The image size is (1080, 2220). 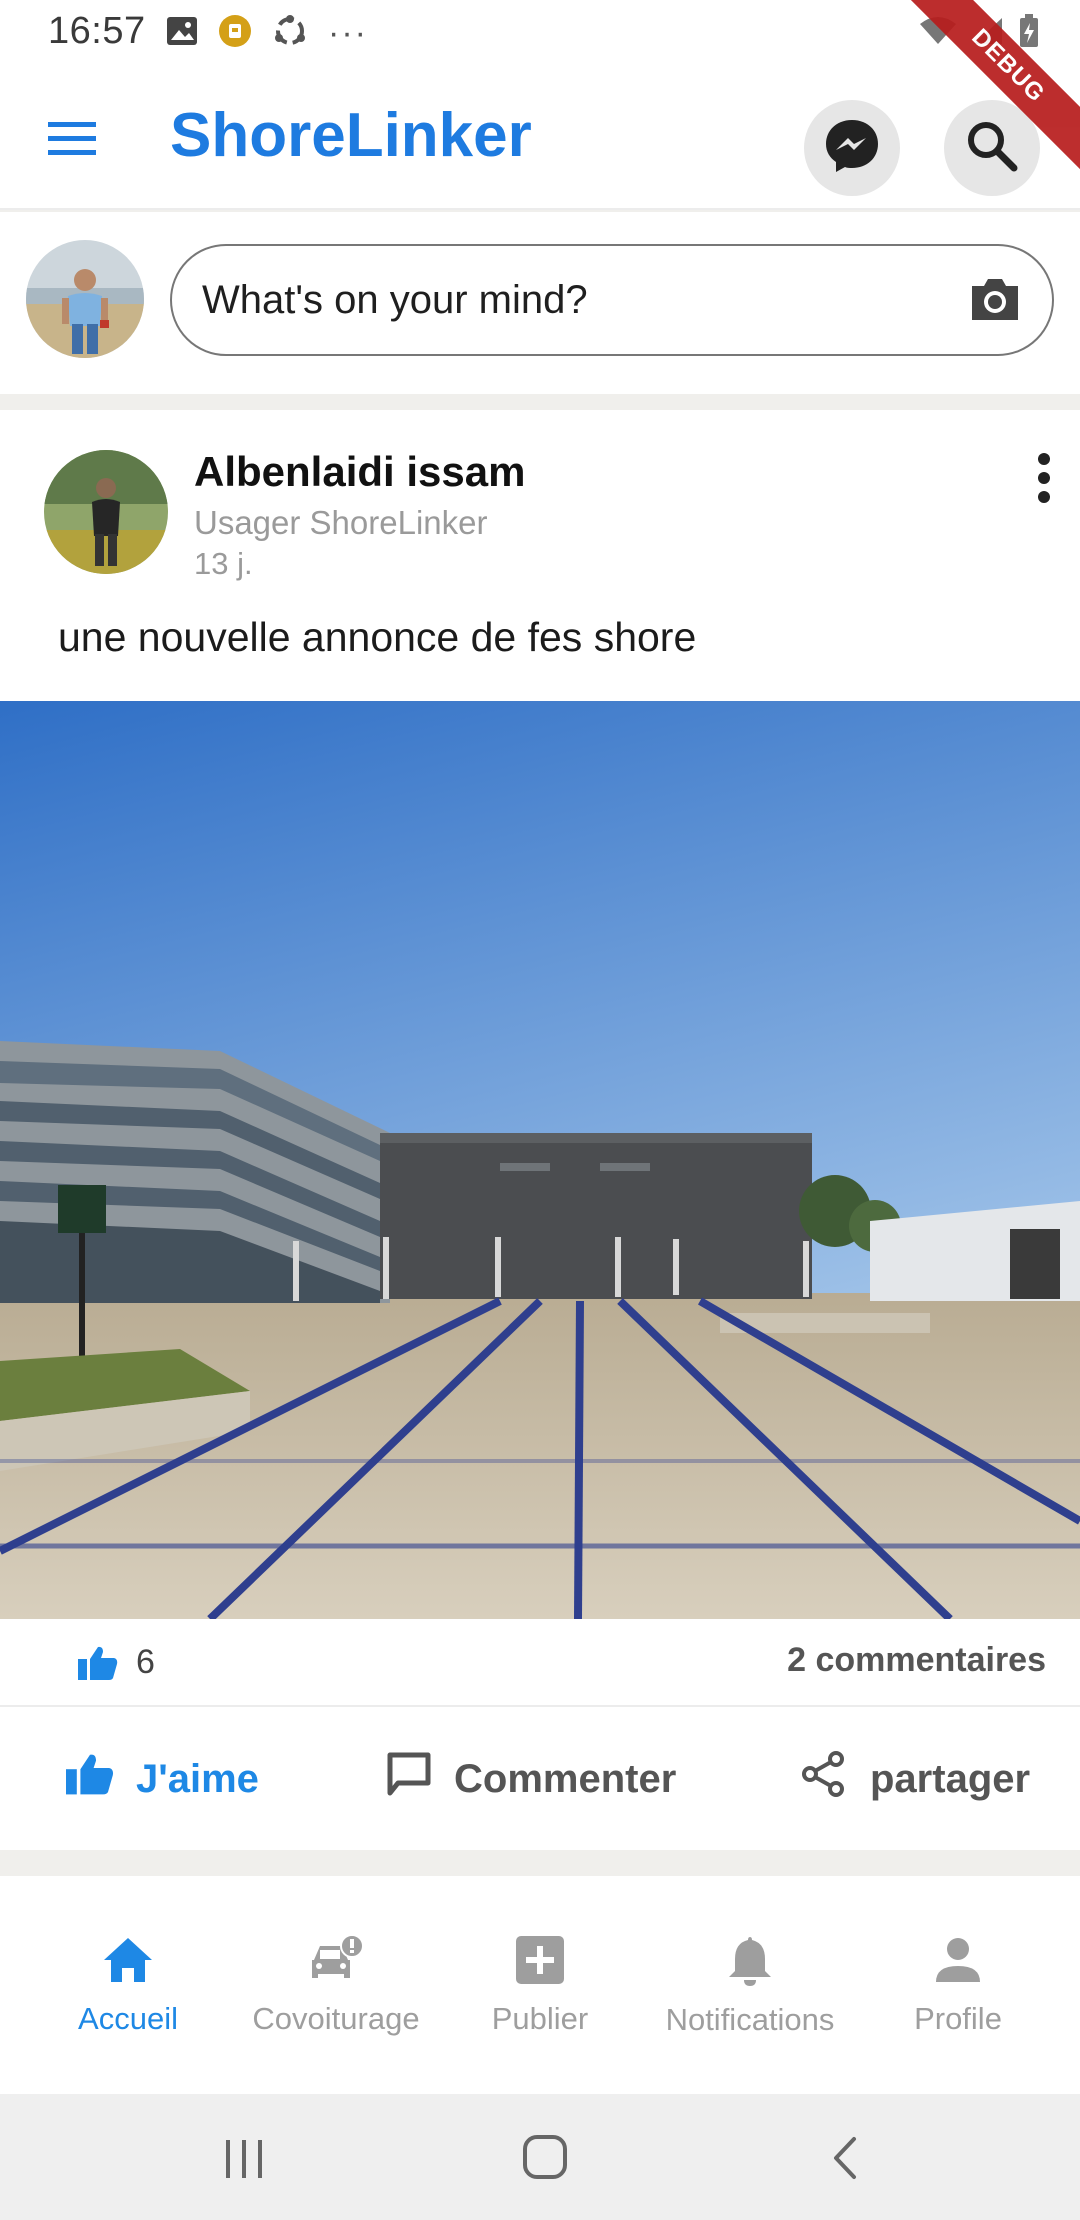 What do you see at coordinates (1029, 33) in the screenshot?
I see `battery-charging-icon` at bounding box center [1029, 33].